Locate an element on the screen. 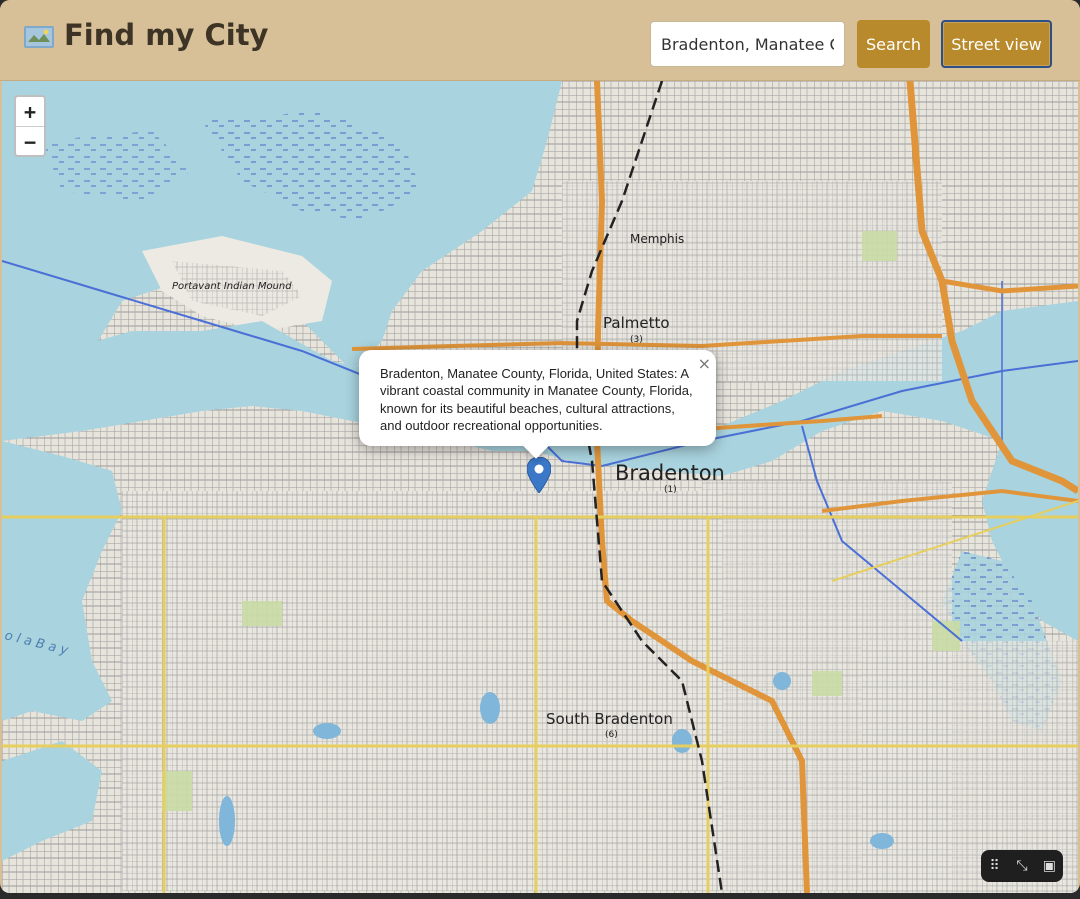 Image resolution: width=1080 pixels, height=899 pixels. collapse-icon: ⤡ is located at coordinates (1022, 866).